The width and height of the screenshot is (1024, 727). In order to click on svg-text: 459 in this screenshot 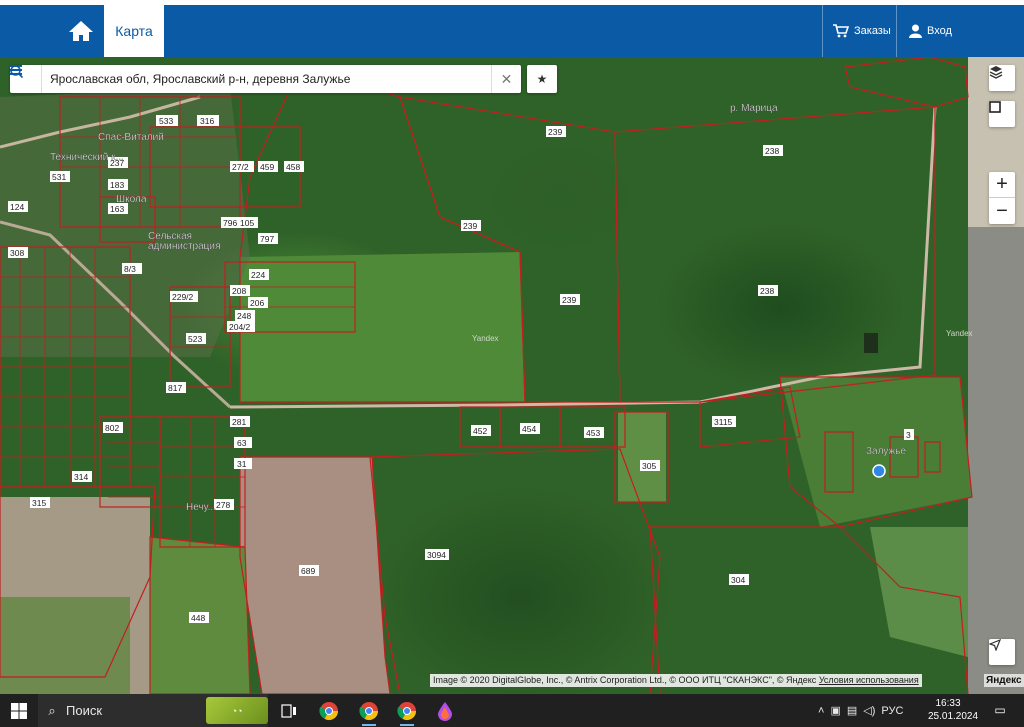, I will do `click(267, 167)`.